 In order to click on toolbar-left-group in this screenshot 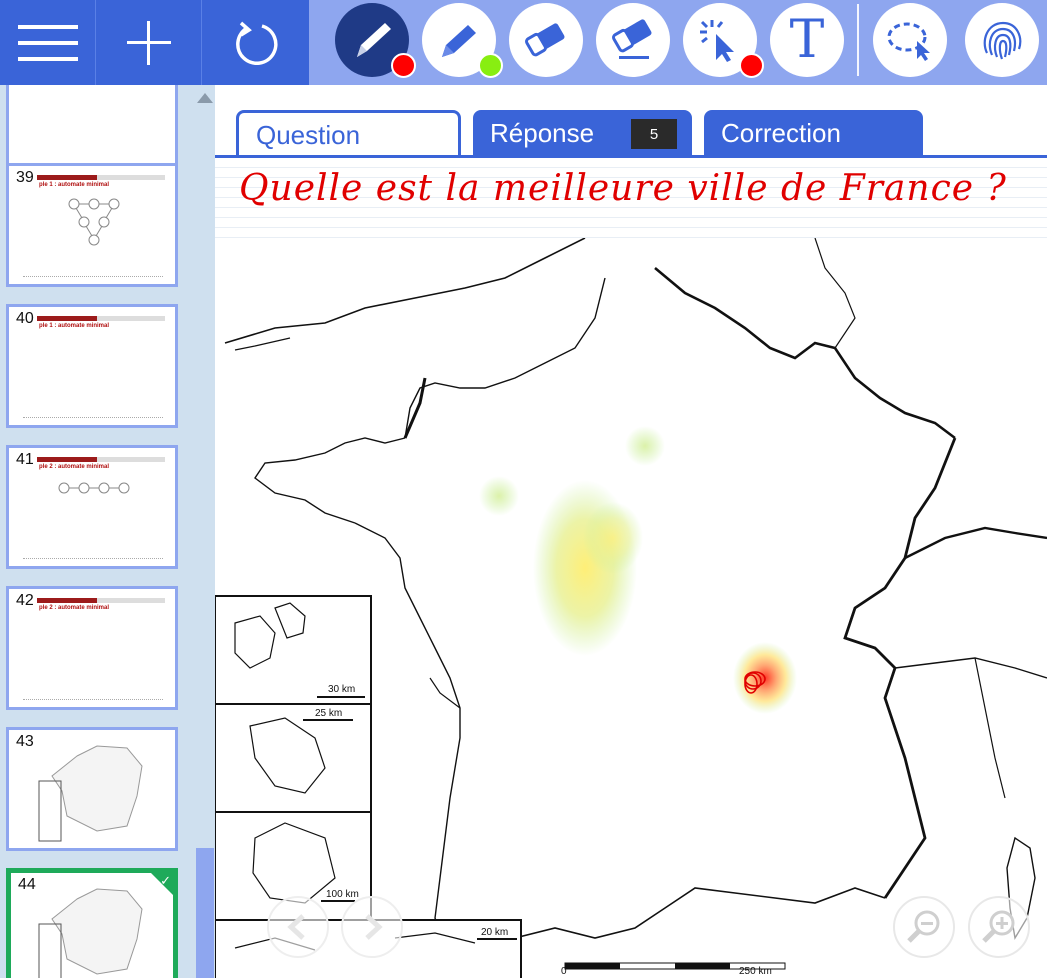, I will do `click(154, 42)`.